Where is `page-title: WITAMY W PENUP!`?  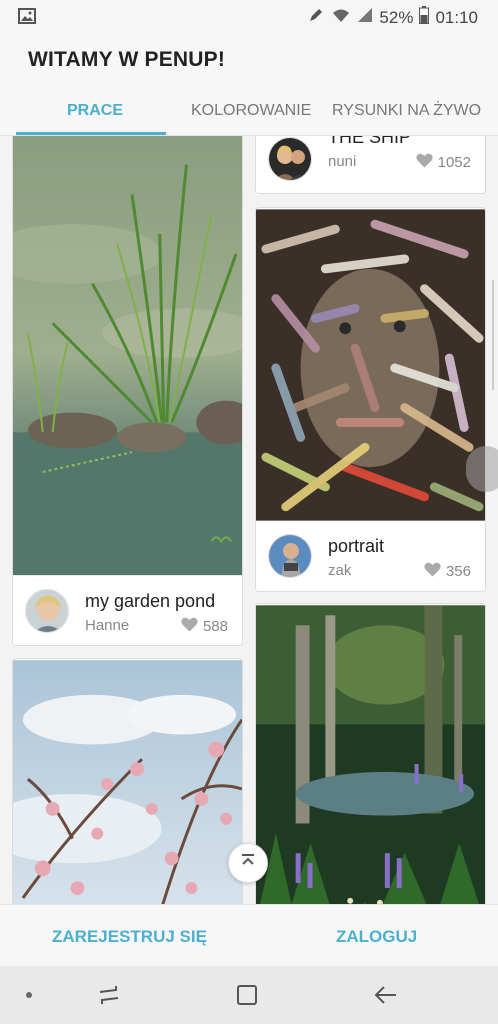
page-title: WITAMY W PENUP! is located at coordinates (127, 59).